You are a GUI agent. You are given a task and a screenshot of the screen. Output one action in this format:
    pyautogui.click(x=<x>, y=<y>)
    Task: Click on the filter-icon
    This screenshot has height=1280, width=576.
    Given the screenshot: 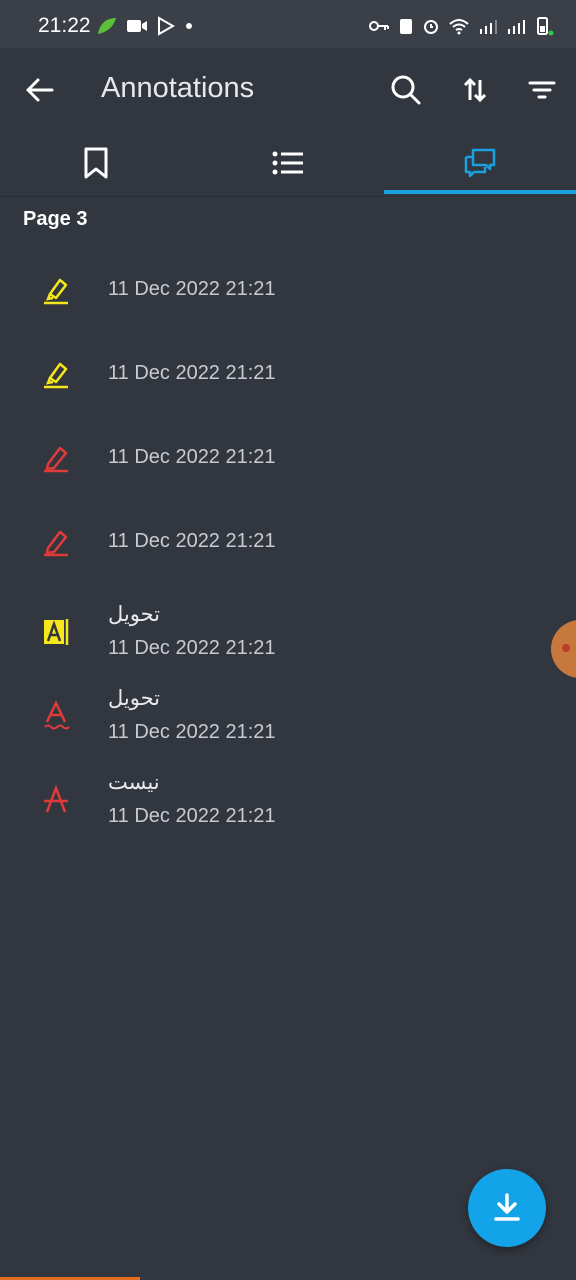 What is the action you would take?
    pyautogui.click(x=542, y=90)
    